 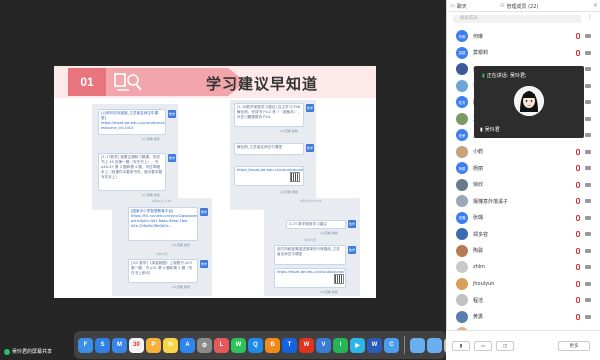 What do you see at coordinates (310, 255) in the screenshot?
I see `chat-message: 用方向和距离描述简单的行驶路线_江苏省名师空中课堂` at bounding box center [310, 255].